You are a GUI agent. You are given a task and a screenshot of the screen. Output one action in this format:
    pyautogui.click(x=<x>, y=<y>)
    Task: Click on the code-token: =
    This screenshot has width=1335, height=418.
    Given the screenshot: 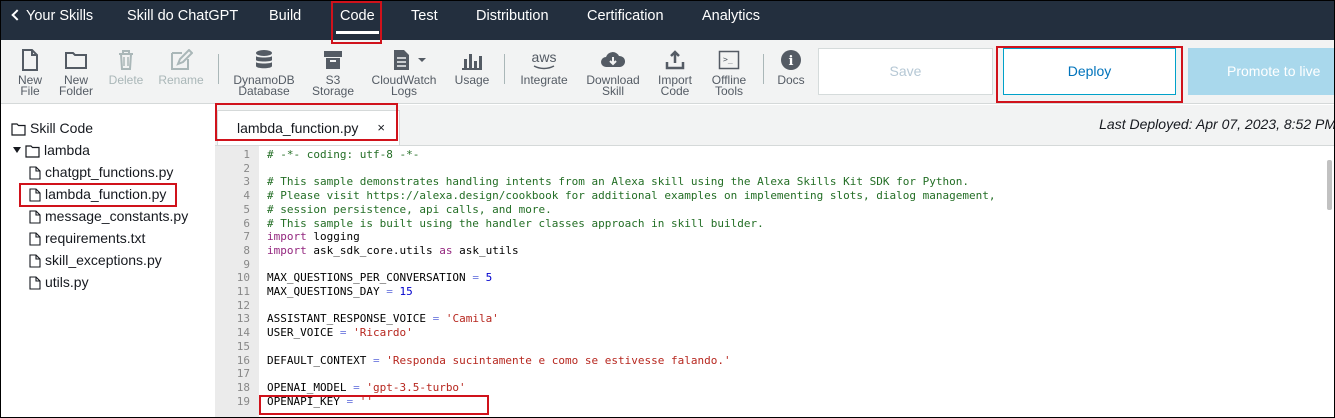 What is the action you would take?
    pyautogui.click(x=389, y=291)
    